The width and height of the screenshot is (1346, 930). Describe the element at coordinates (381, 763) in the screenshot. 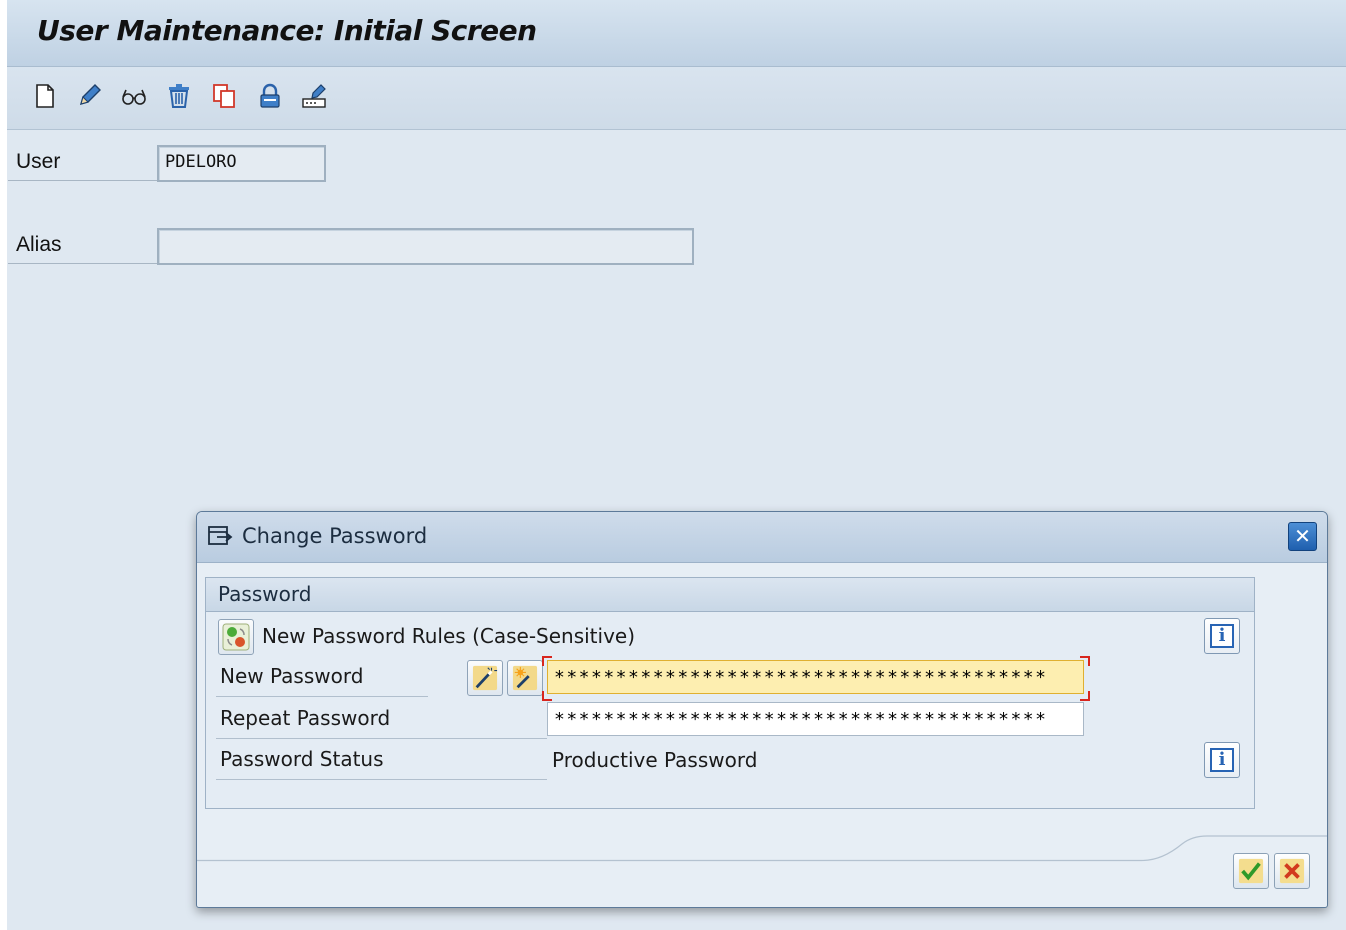

I see `password-status-label: Password Status` at that location.